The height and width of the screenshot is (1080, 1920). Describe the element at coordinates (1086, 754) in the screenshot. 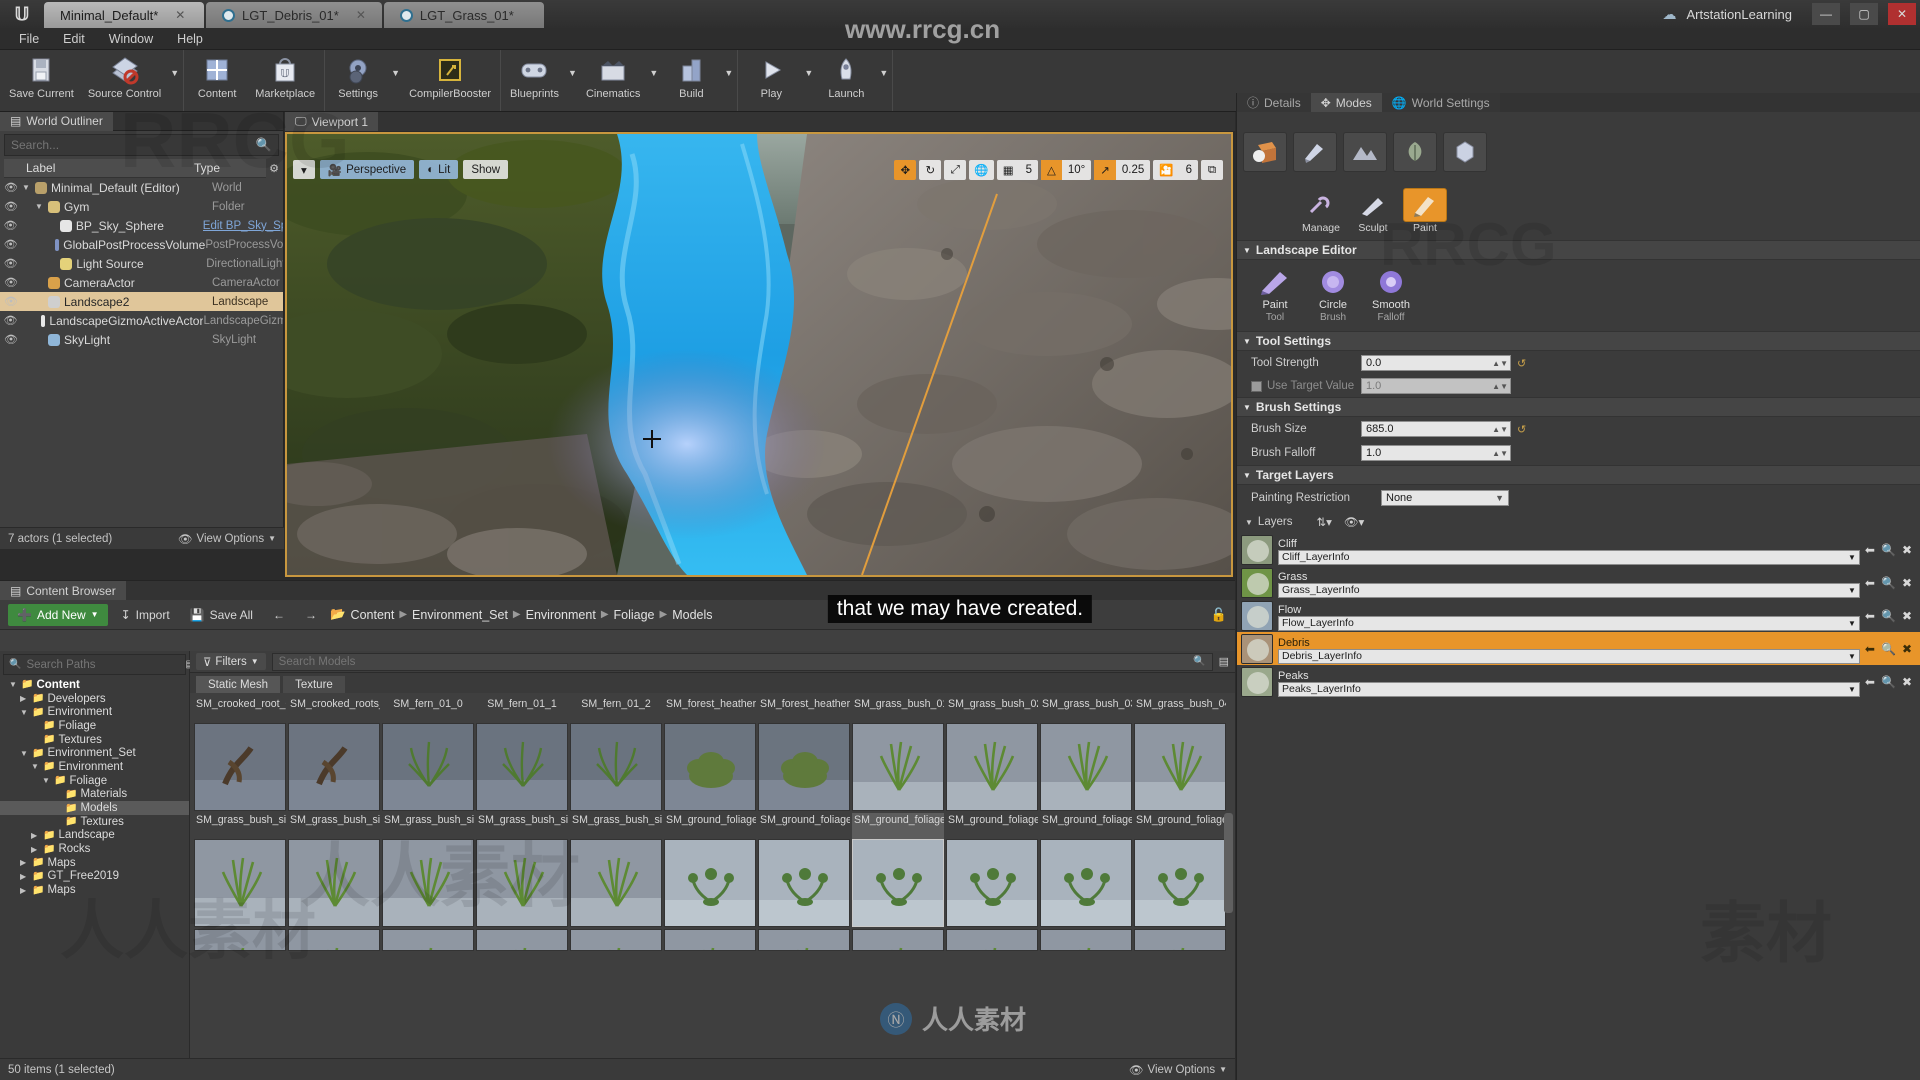

I see `asset-tile: SM_grass_bush_03` at that location.